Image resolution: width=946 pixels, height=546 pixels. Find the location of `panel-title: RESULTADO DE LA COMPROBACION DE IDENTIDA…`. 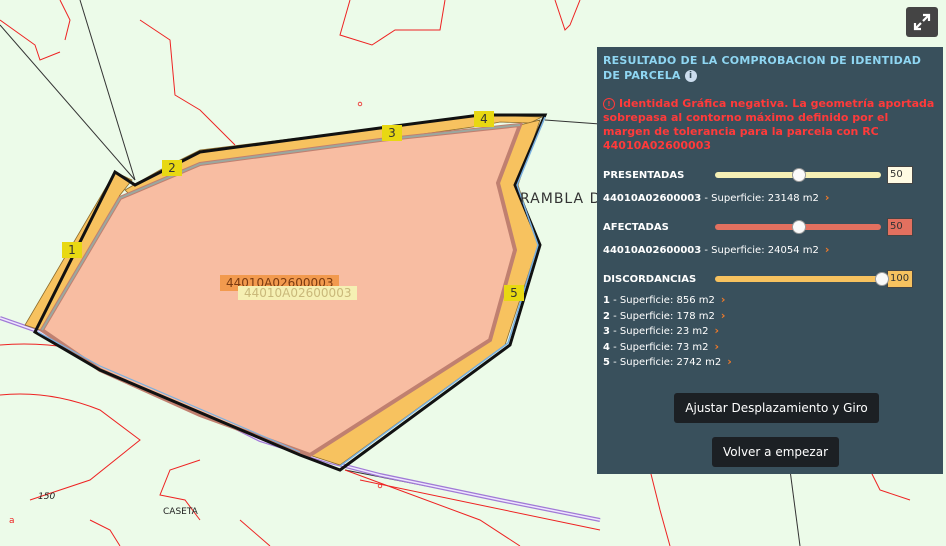

panel-title: RESULTADO DE LA COMPROBACION DE IDENTIDA… is located at coordinates (770, 68).